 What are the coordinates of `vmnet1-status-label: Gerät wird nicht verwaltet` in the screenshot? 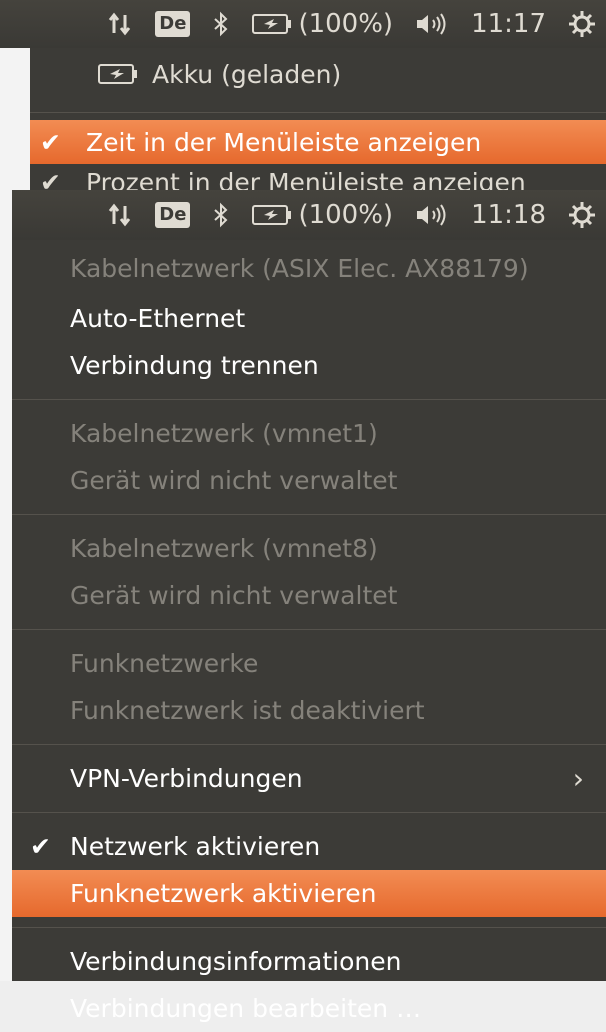 It's located at (234, 480).